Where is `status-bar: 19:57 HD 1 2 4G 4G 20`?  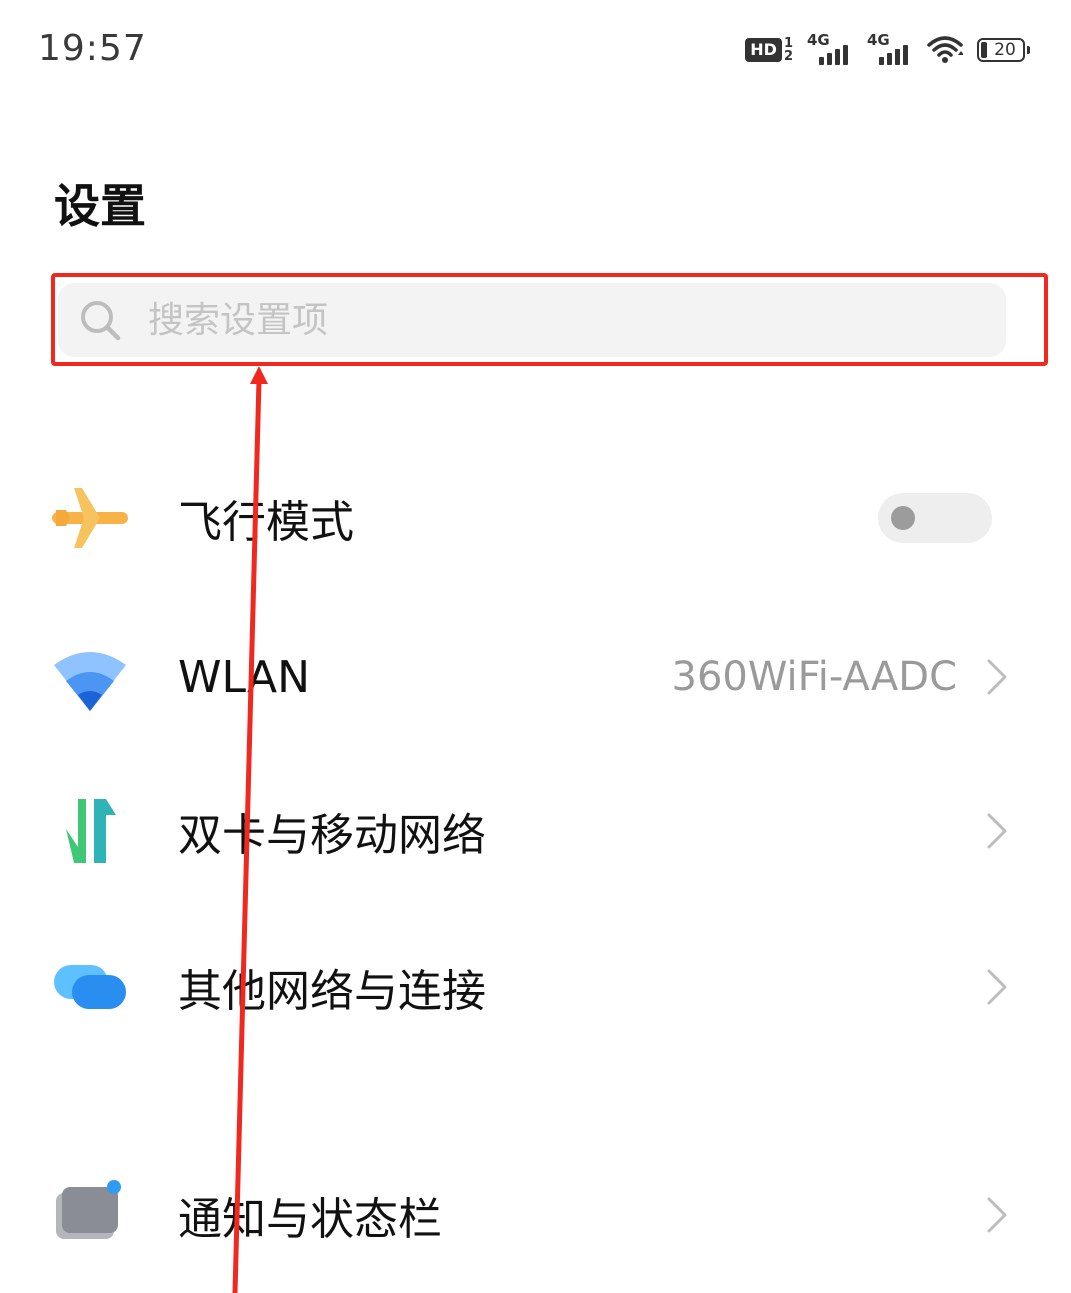 status-bar: 19:57 HD 1 2 4G 4G 20 is located at coordinates (535, 50).